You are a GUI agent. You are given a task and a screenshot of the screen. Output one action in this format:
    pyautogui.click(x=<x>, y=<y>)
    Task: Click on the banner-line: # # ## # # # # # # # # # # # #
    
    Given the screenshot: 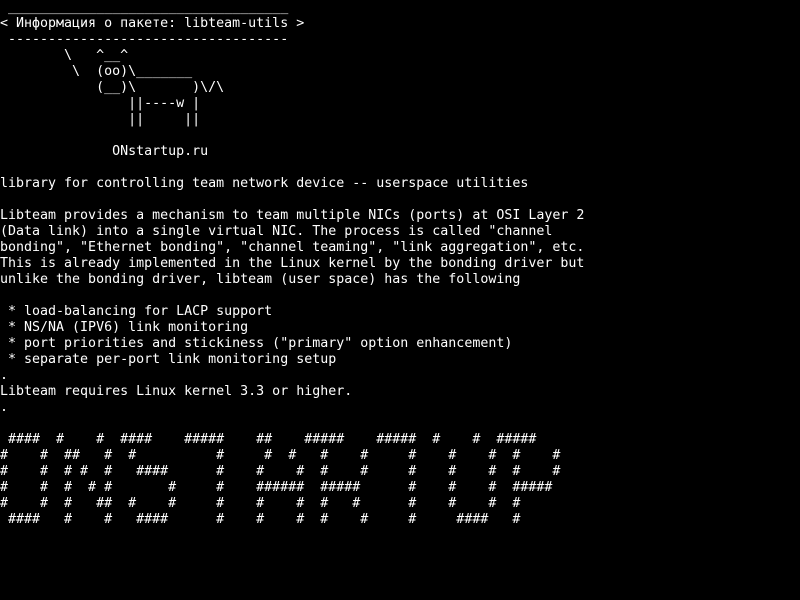 What is the action you would take?
    pyautogui.click(x=280, y=455)
    